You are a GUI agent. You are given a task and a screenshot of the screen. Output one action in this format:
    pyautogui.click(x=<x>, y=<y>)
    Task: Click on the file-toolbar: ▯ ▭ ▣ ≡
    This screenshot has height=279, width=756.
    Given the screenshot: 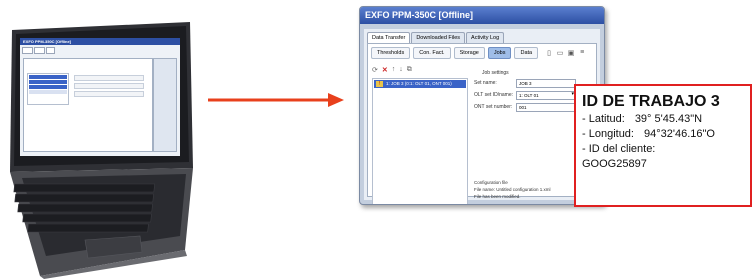 What is the action you would take?
    pyautogui.click(x=565, y=53)
    